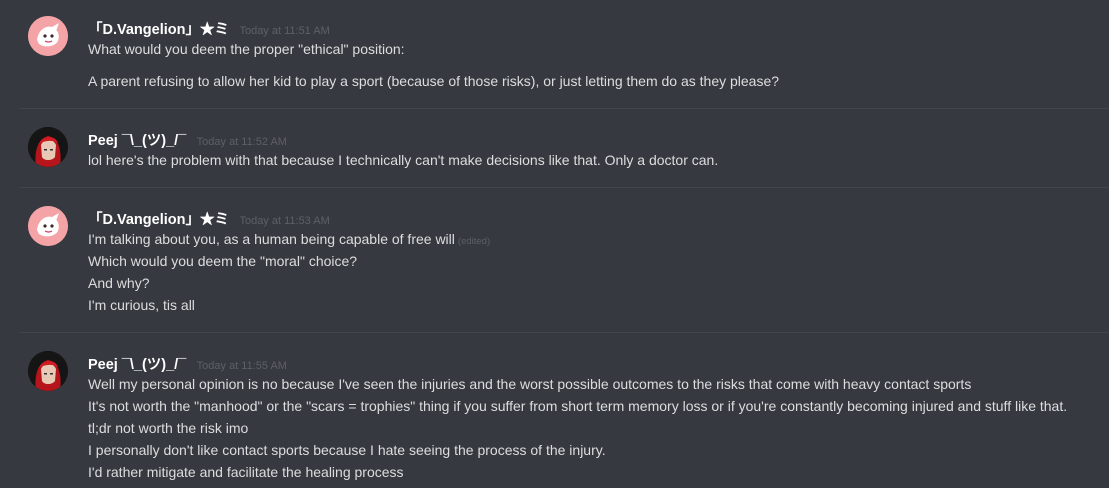 Image resolution: width=1109 pixels, height=488 pixels. Describe the element at coordinates (119, 283) in the screenshot. I see `message-text: And why?` at that location.